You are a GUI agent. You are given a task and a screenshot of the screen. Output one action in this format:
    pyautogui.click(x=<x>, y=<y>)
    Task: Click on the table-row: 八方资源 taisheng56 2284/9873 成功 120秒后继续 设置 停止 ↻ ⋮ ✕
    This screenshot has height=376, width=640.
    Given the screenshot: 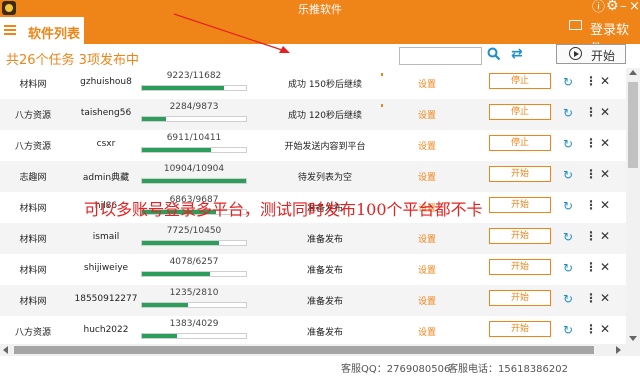 What is the action you would take?
    pyautogui.click(x=313, y=114)
    